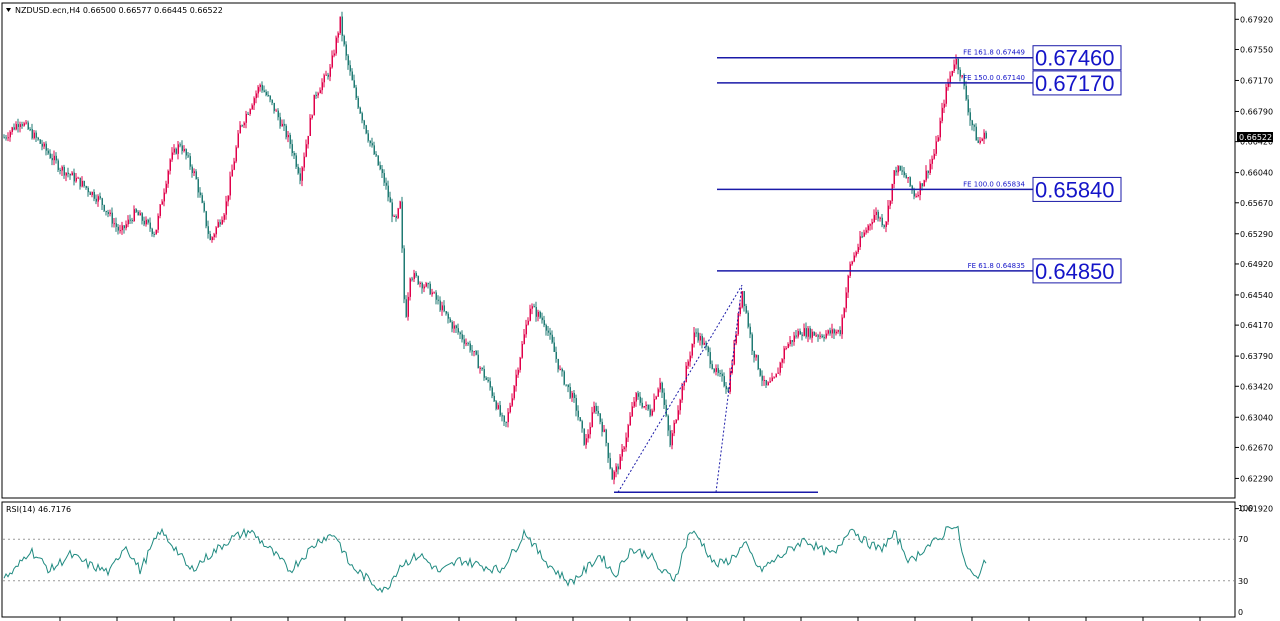 This screenshot has width=1280, height=621. I want to click on fib-level-label: FE 100.0 0.65834, so click(994, 184).